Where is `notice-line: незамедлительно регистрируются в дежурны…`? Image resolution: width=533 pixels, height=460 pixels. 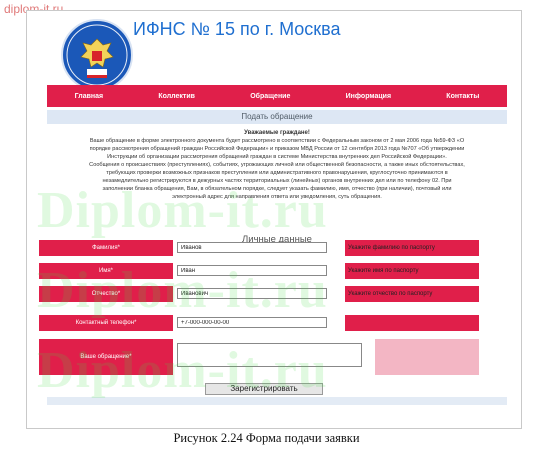 notice-line: незамедлительно регистрируются в дежурны… is located at coordinates (277, 181).